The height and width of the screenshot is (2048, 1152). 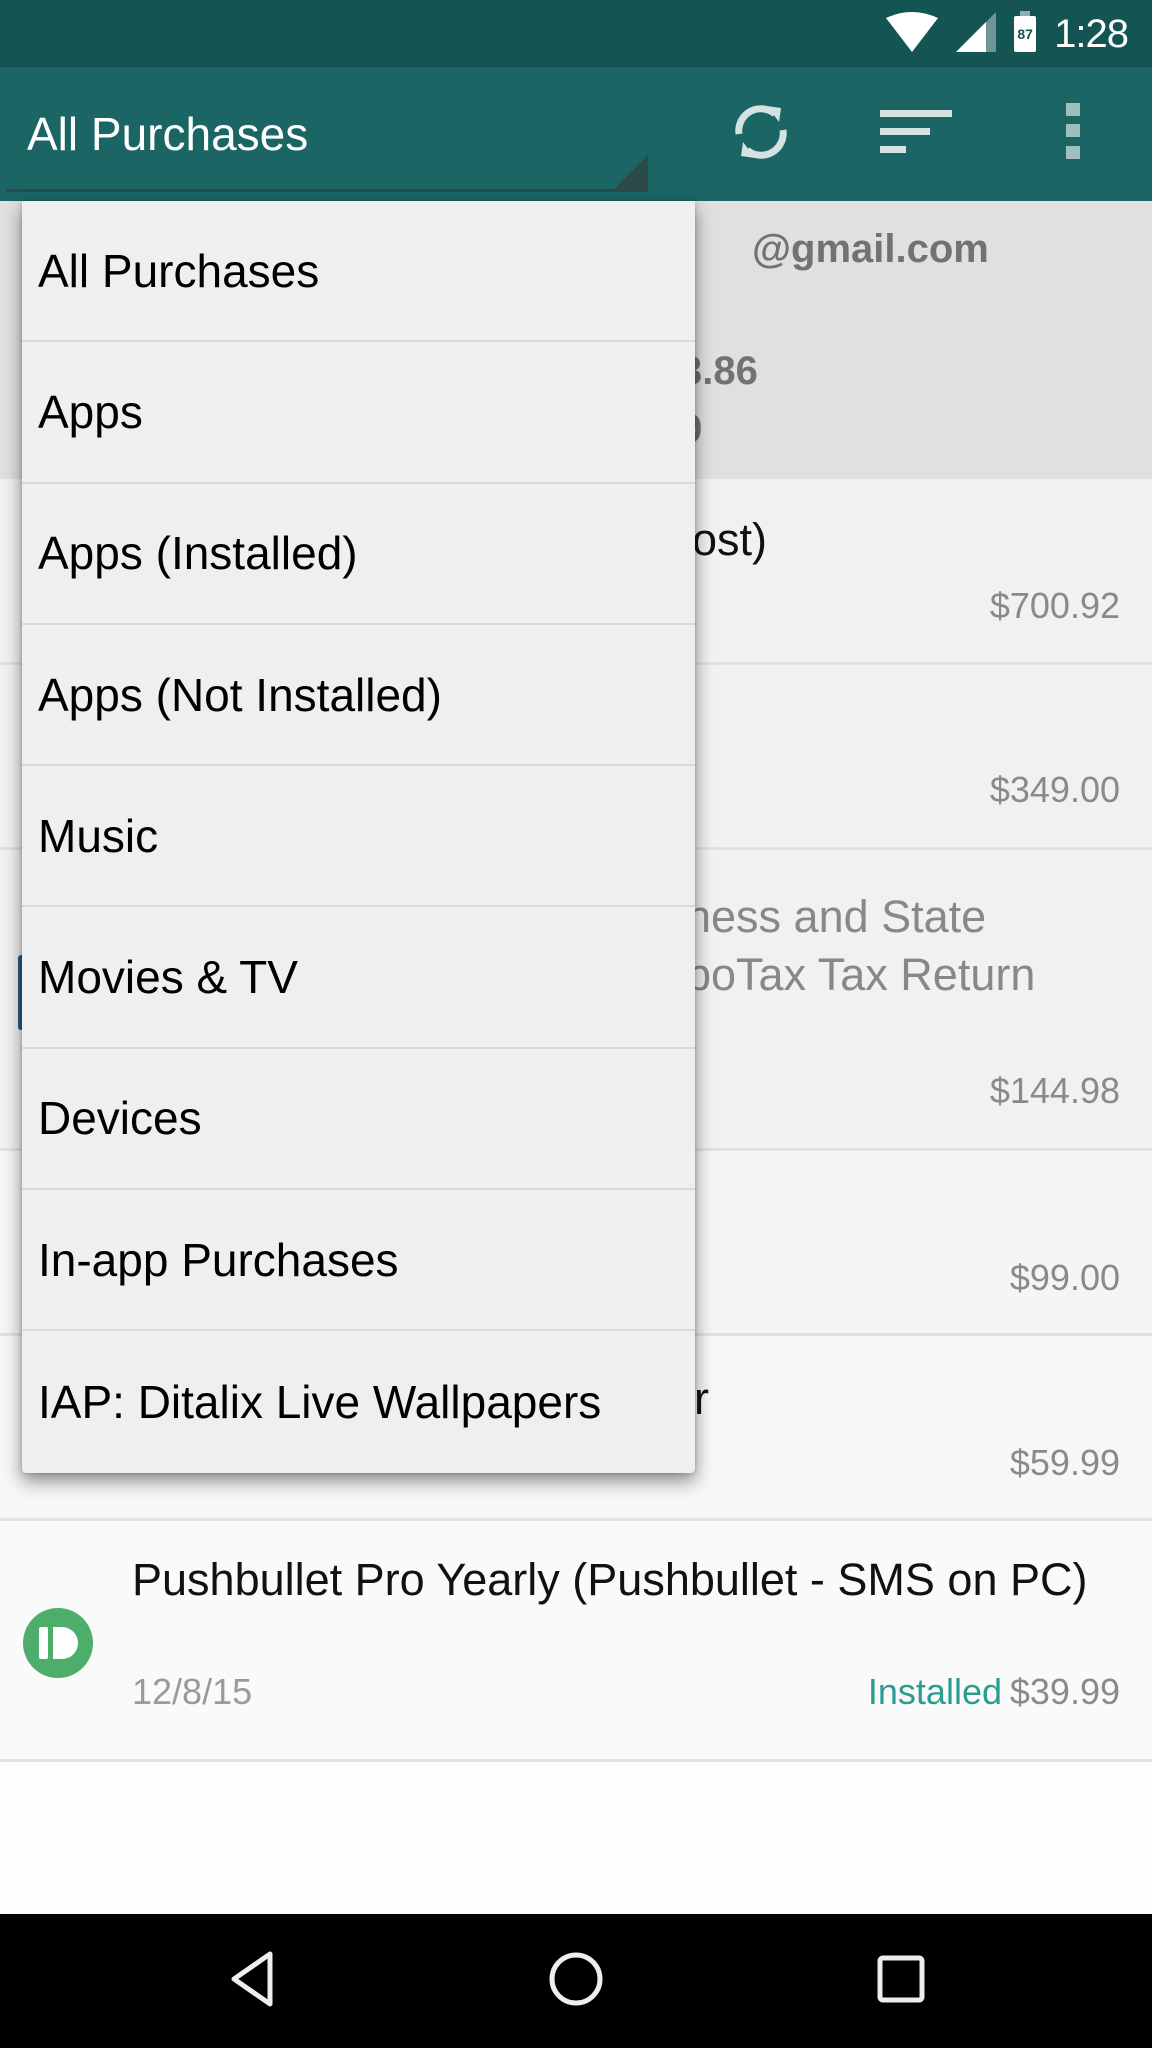 I want to click on recents-button, so click(x=901, y=1981).